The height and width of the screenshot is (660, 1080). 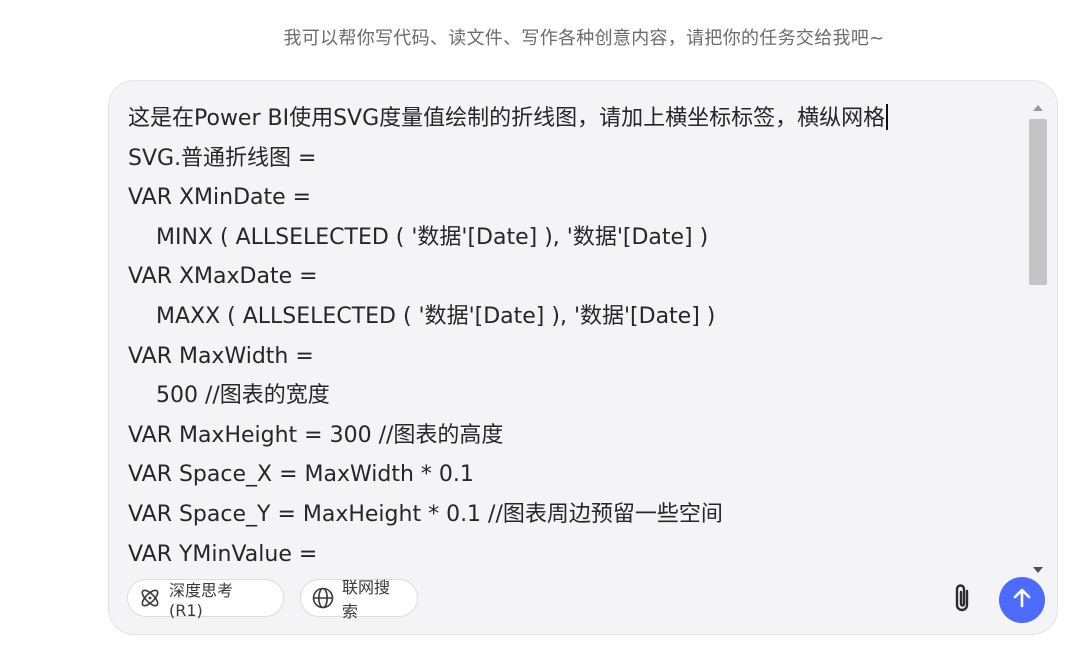 What do you see at coordinates (1038, 202) in the screenshot?
I see `scrollbar-thumb` at bounding box center [1038, 202].